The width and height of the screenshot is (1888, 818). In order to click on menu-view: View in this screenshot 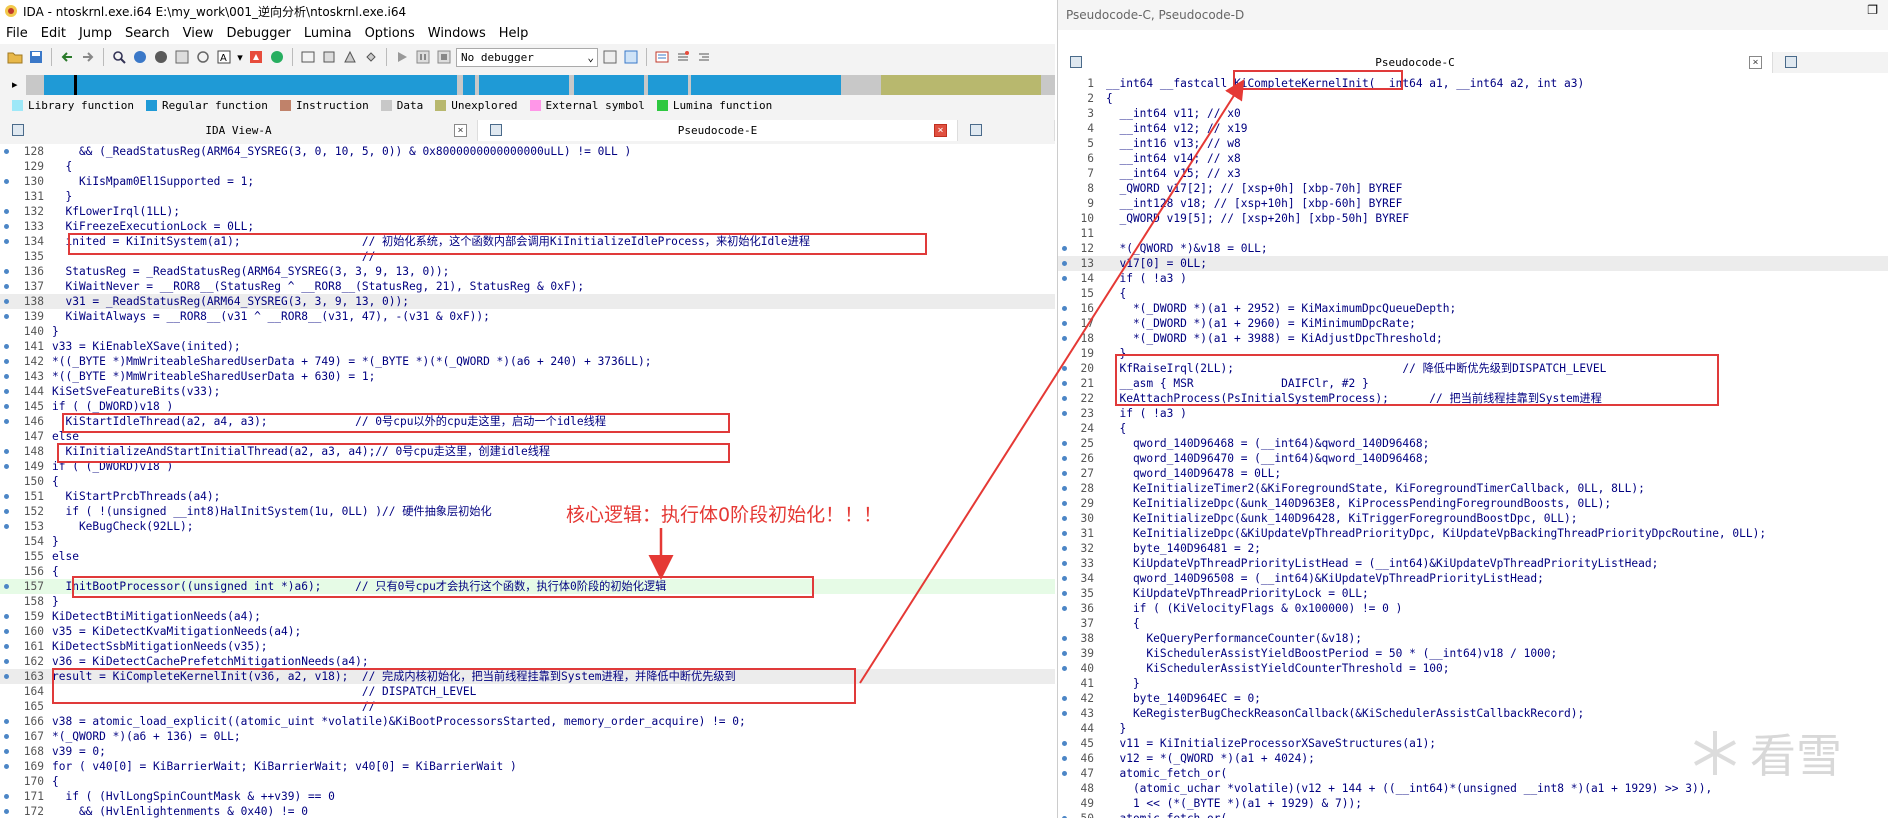, I will do `click(198, 33)`.